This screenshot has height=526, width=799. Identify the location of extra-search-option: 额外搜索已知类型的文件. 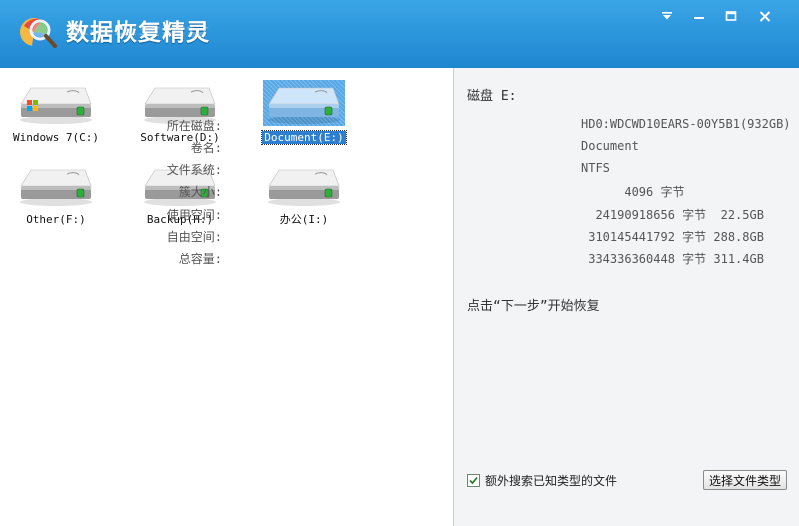
(542, 480).